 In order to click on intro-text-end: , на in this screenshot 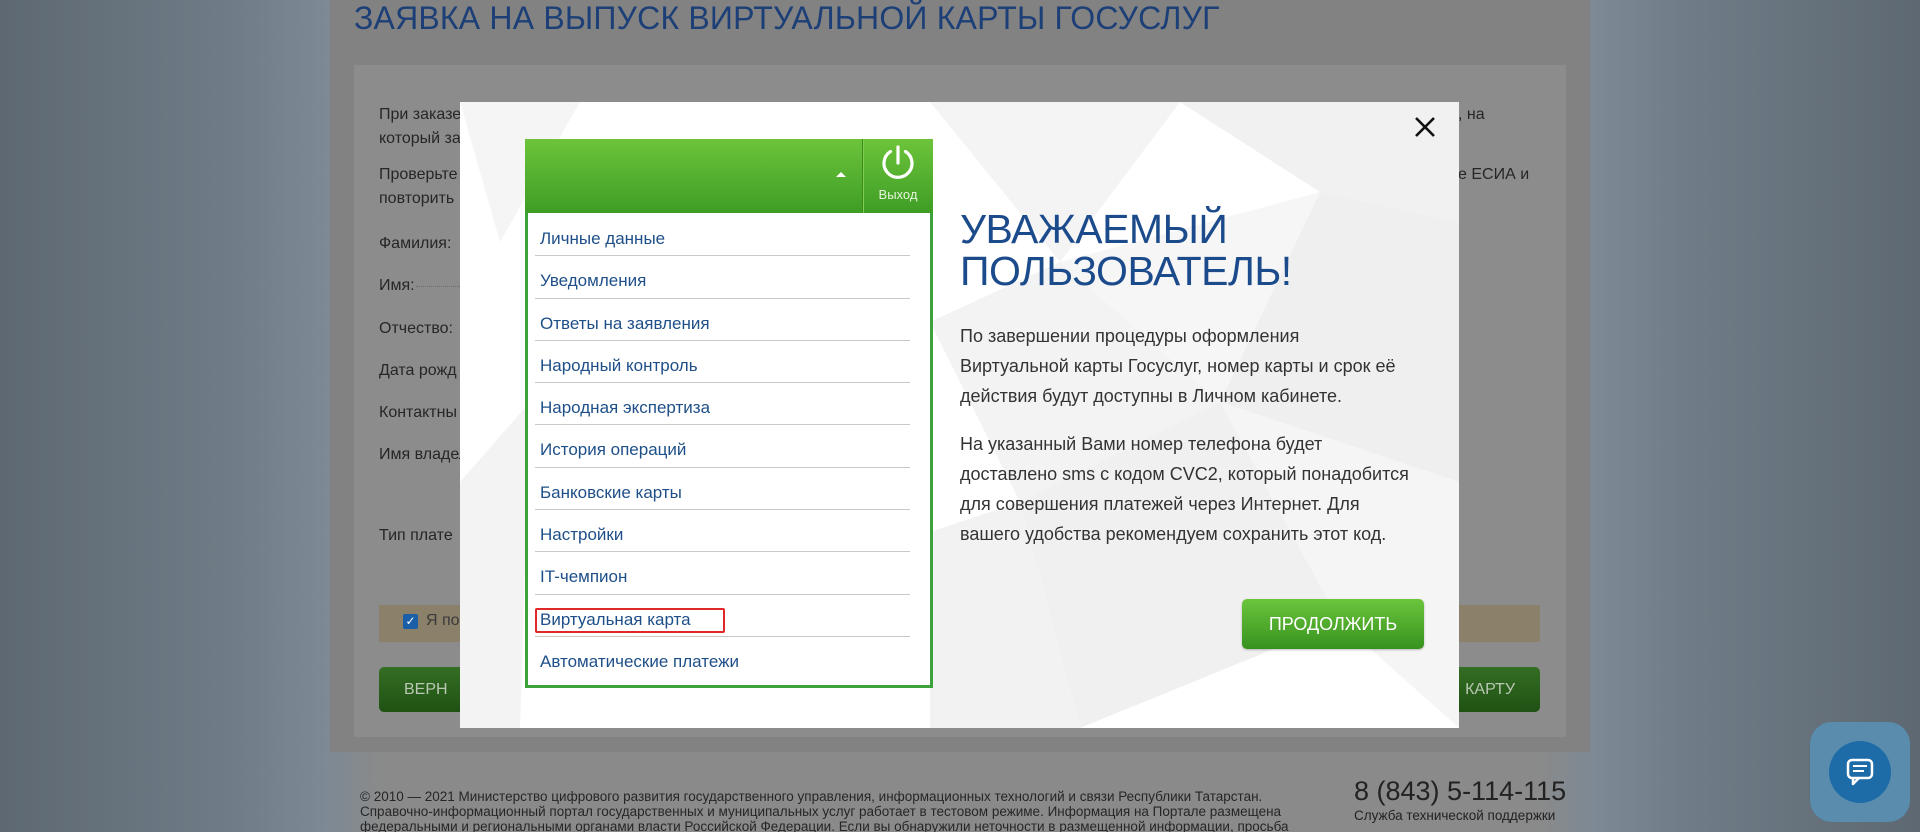, I will do `click(1471, 114)`.